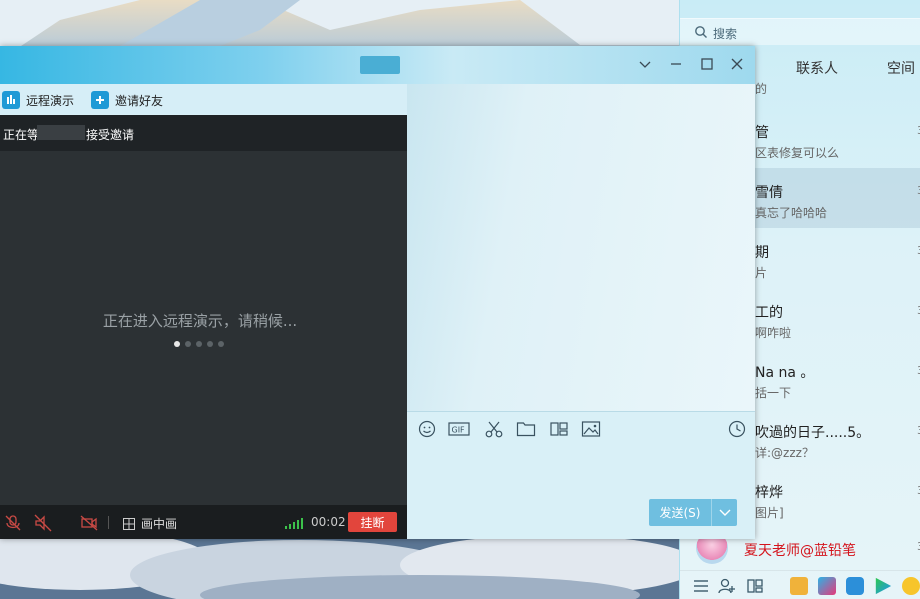  Describe the element at coordinates (769, 513) in the screenshot. I see `contact-message: 图片]` at that location.